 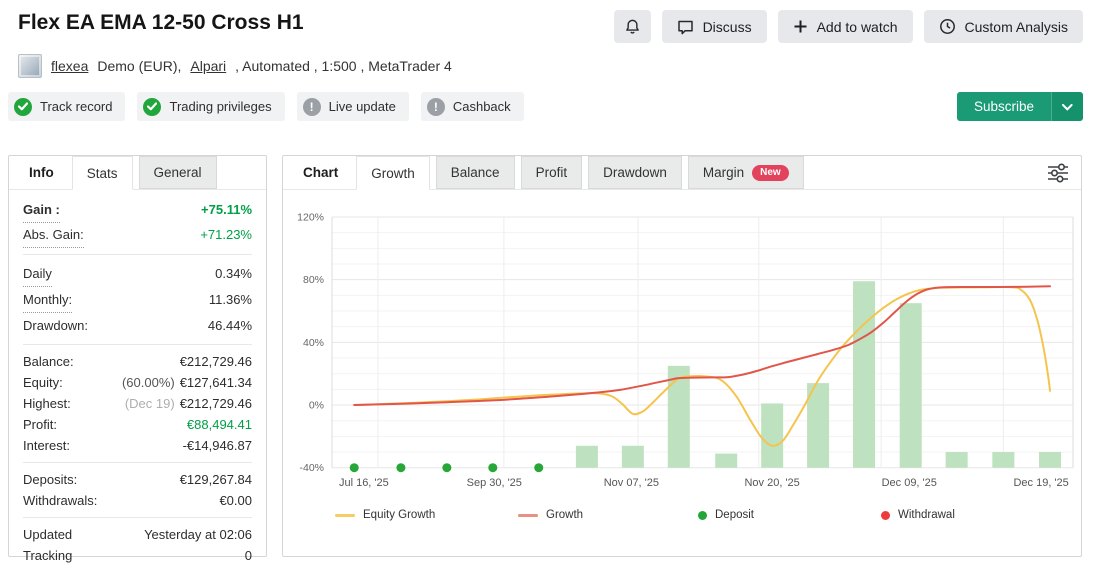 What do you see at coordinates (745, 172) in the screenshot?
I see `chart-tab-margin: Margin New` at bounding box center [745, 172].